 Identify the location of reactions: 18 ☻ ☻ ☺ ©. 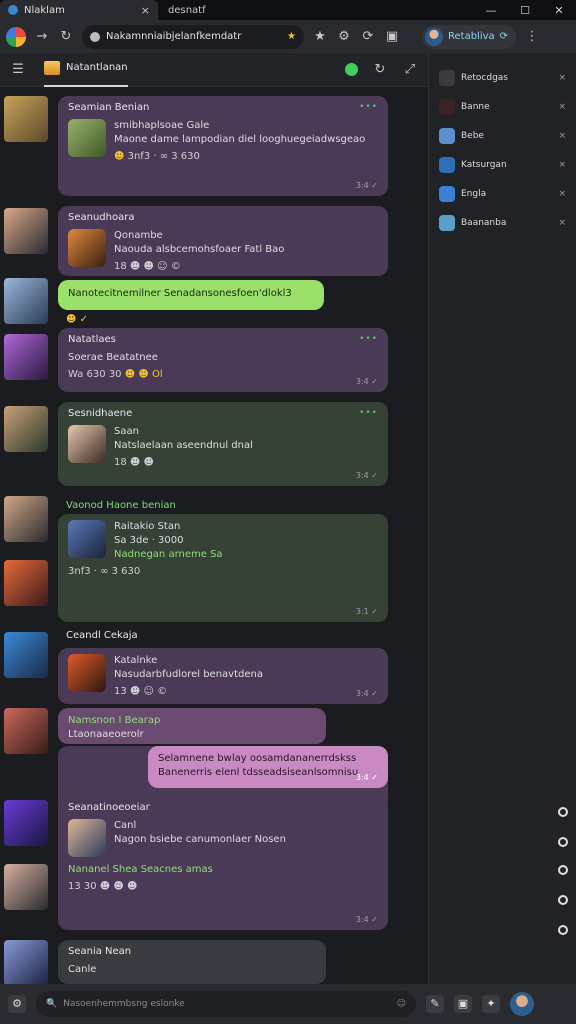
(199, 266).